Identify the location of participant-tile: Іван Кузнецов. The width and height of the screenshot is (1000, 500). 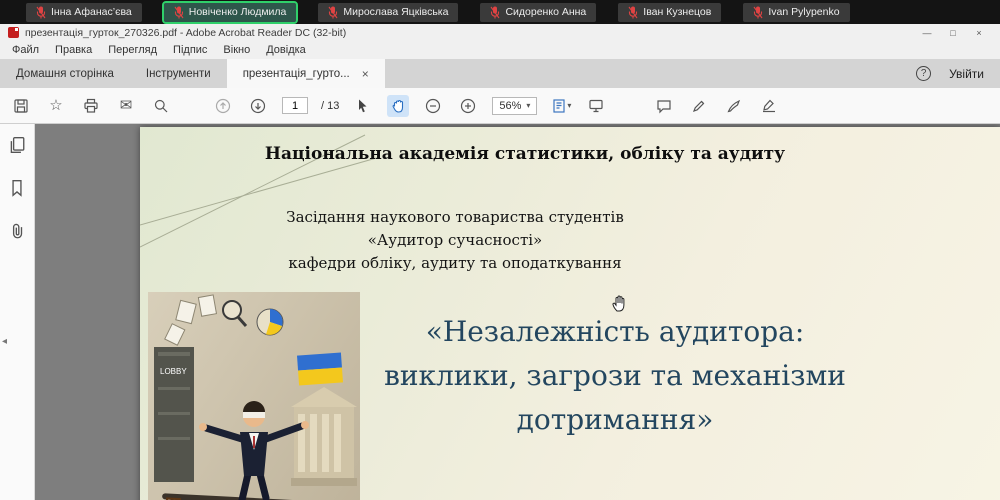
(670, 12).